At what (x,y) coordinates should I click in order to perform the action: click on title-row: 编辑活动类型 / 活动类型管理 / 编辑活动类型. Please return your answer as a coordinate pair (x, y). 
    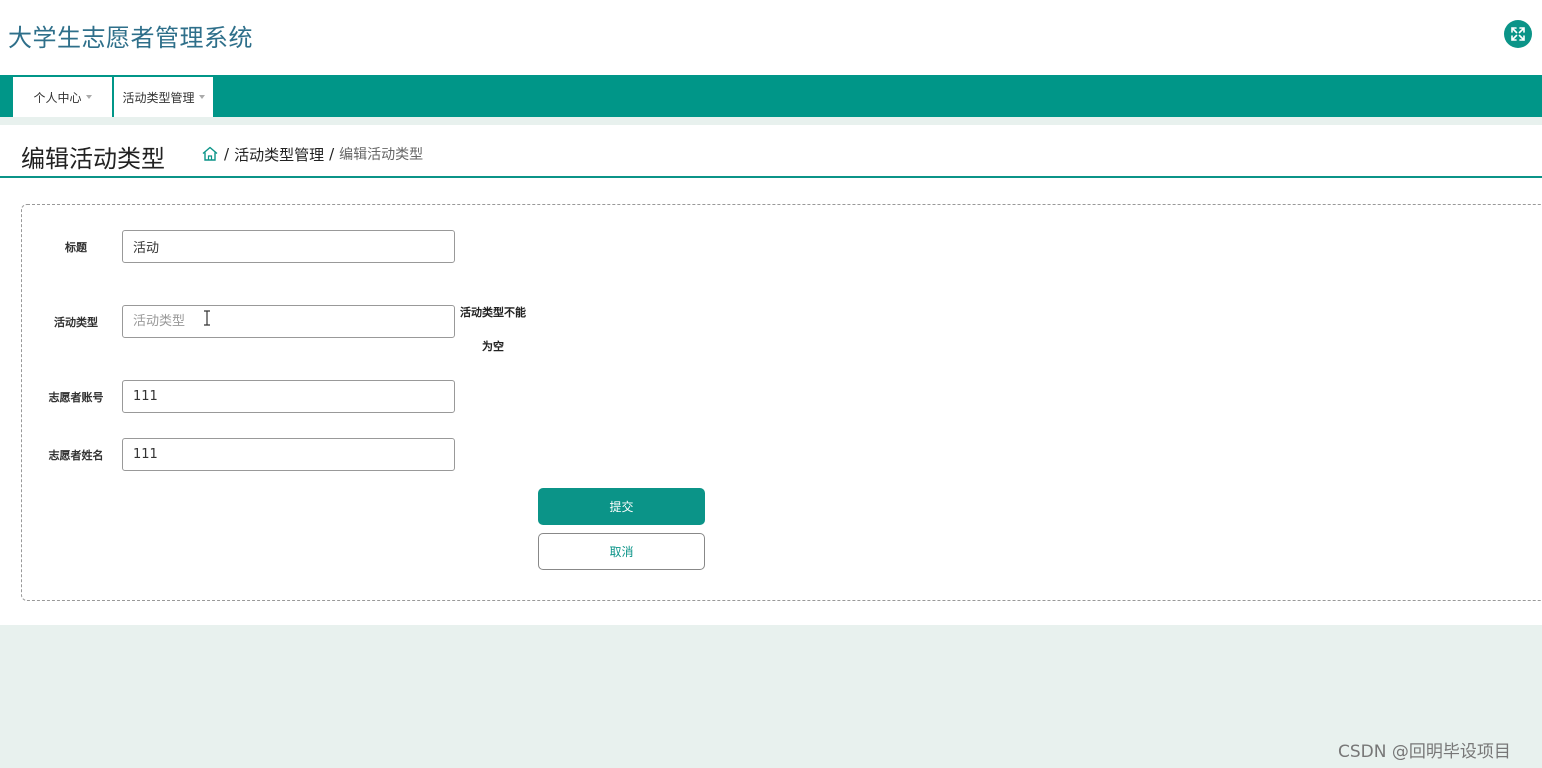
    Looking at the image, I should click on (771, 151).